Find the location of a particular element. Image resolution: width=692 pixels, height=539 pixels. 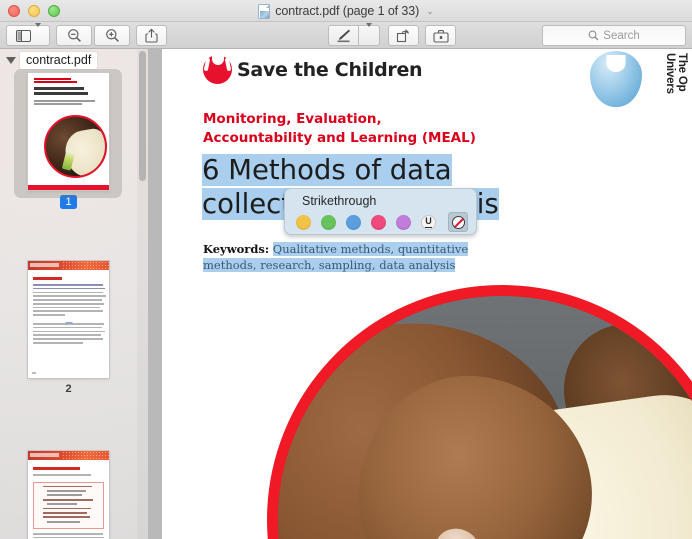

underline-icon: U is located at coordinates (428, 222).